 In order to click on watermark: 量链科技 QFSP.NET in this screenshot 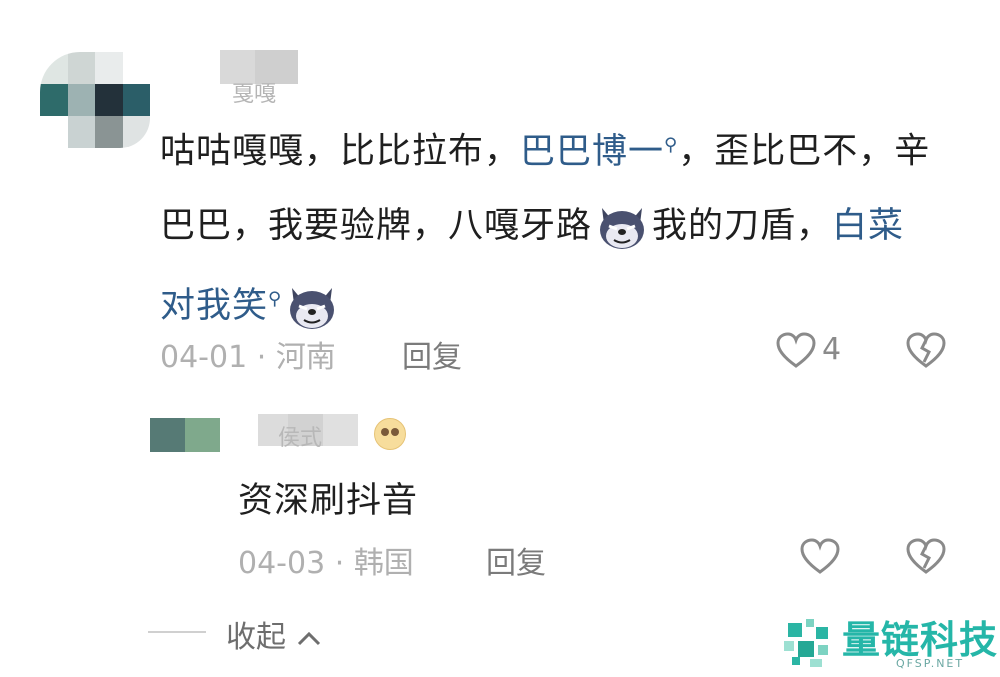, I will do `click(890, 645)`.